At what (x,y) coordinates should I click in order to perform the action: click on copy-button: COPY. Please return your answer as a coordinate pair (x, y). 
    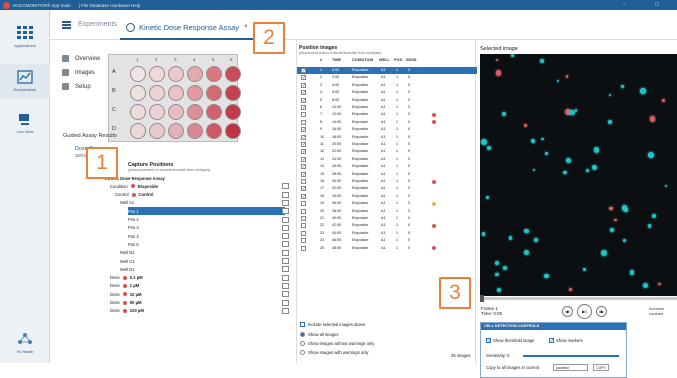
    Looking at the image, I should click on (601, 367).